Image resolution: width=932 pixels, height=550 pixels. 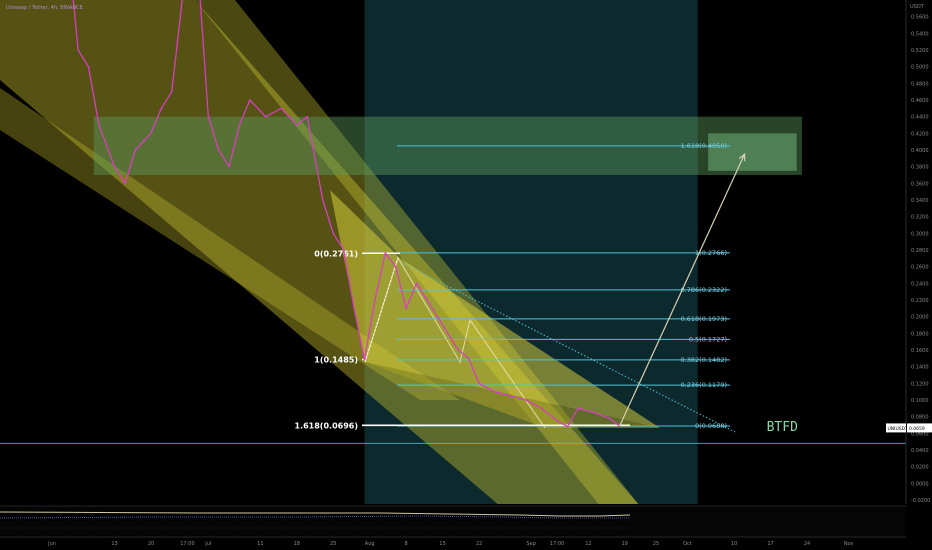 What do you see at coordinates (920, 401) in the screenshot?
I see `price-axis-label: 0.1000` at bounding box center [920, 401].